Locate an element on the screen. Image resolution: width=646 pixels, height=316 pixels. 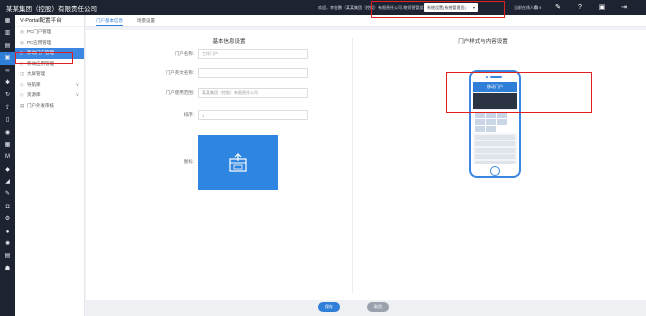
brand-title: 某某集团（控股）有限责任公司 is located at coordinates (51, 9).